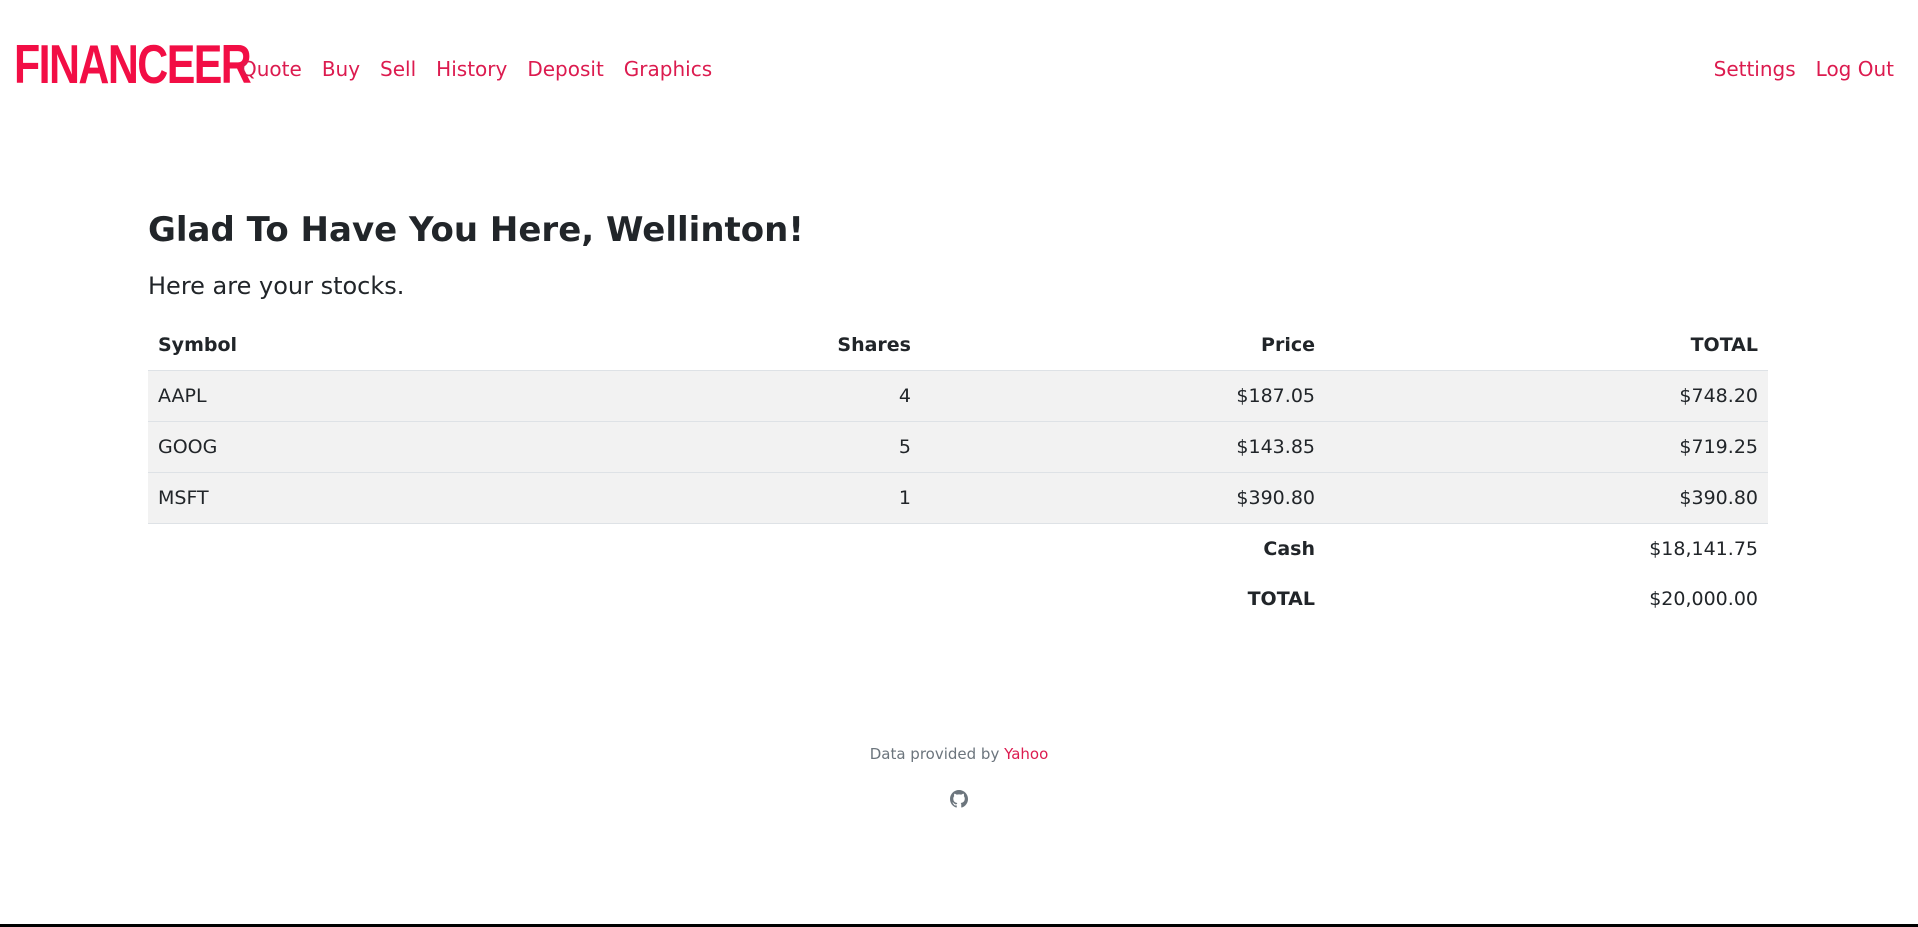 This screenshot has height=927, width=1918. Describe the element at coordinates (1026, 754) in the screenshot. I see `yahoo-link: Yahoo` at that location.